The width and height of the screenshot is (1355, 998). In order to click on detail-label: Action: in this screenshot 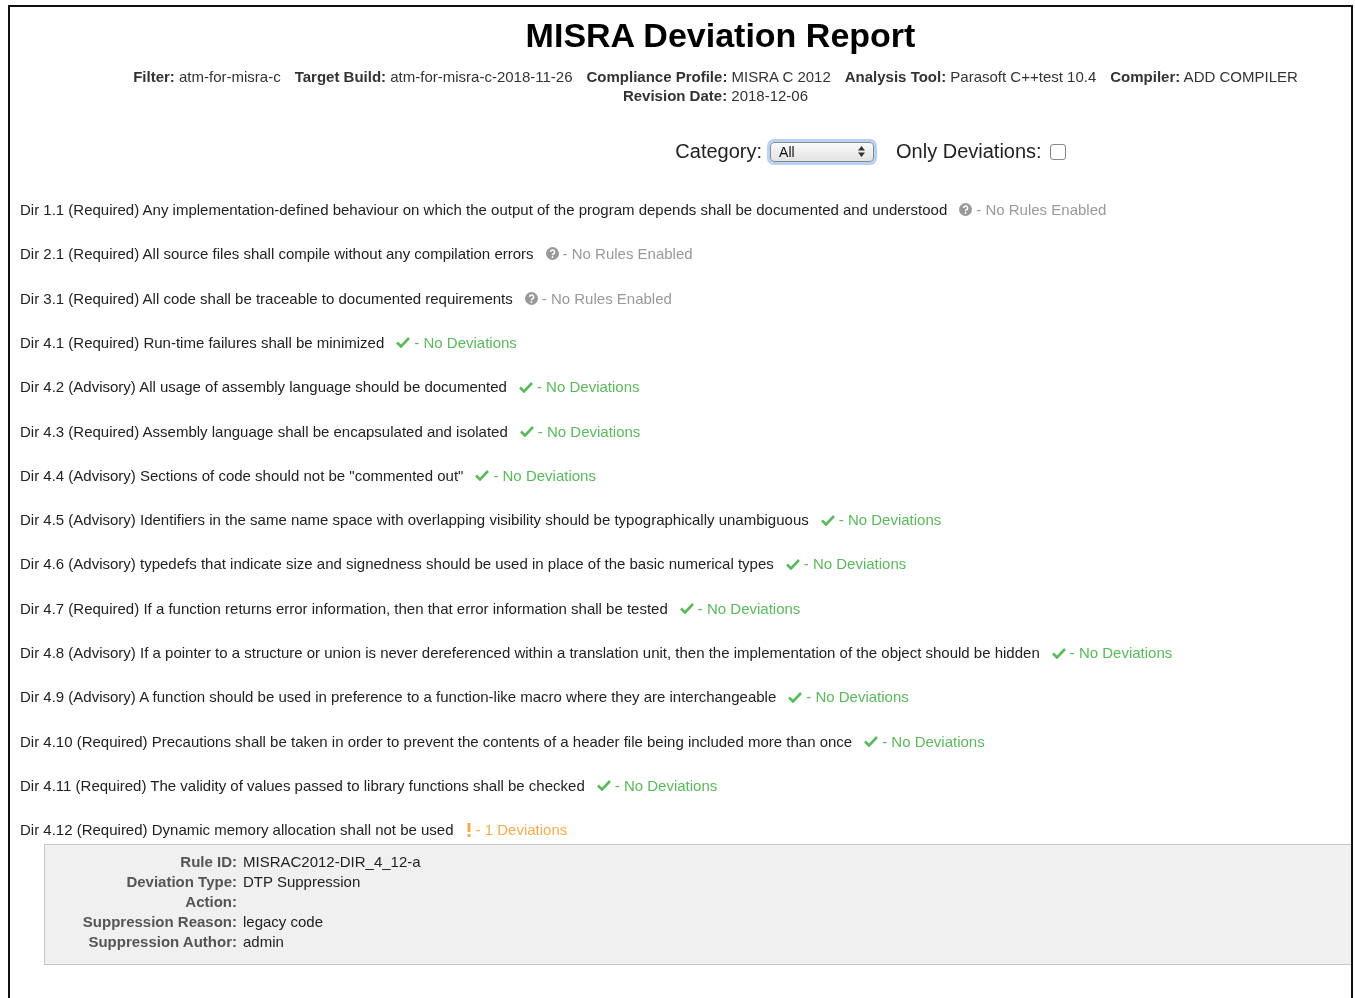, I will do `click(210, 901)`.